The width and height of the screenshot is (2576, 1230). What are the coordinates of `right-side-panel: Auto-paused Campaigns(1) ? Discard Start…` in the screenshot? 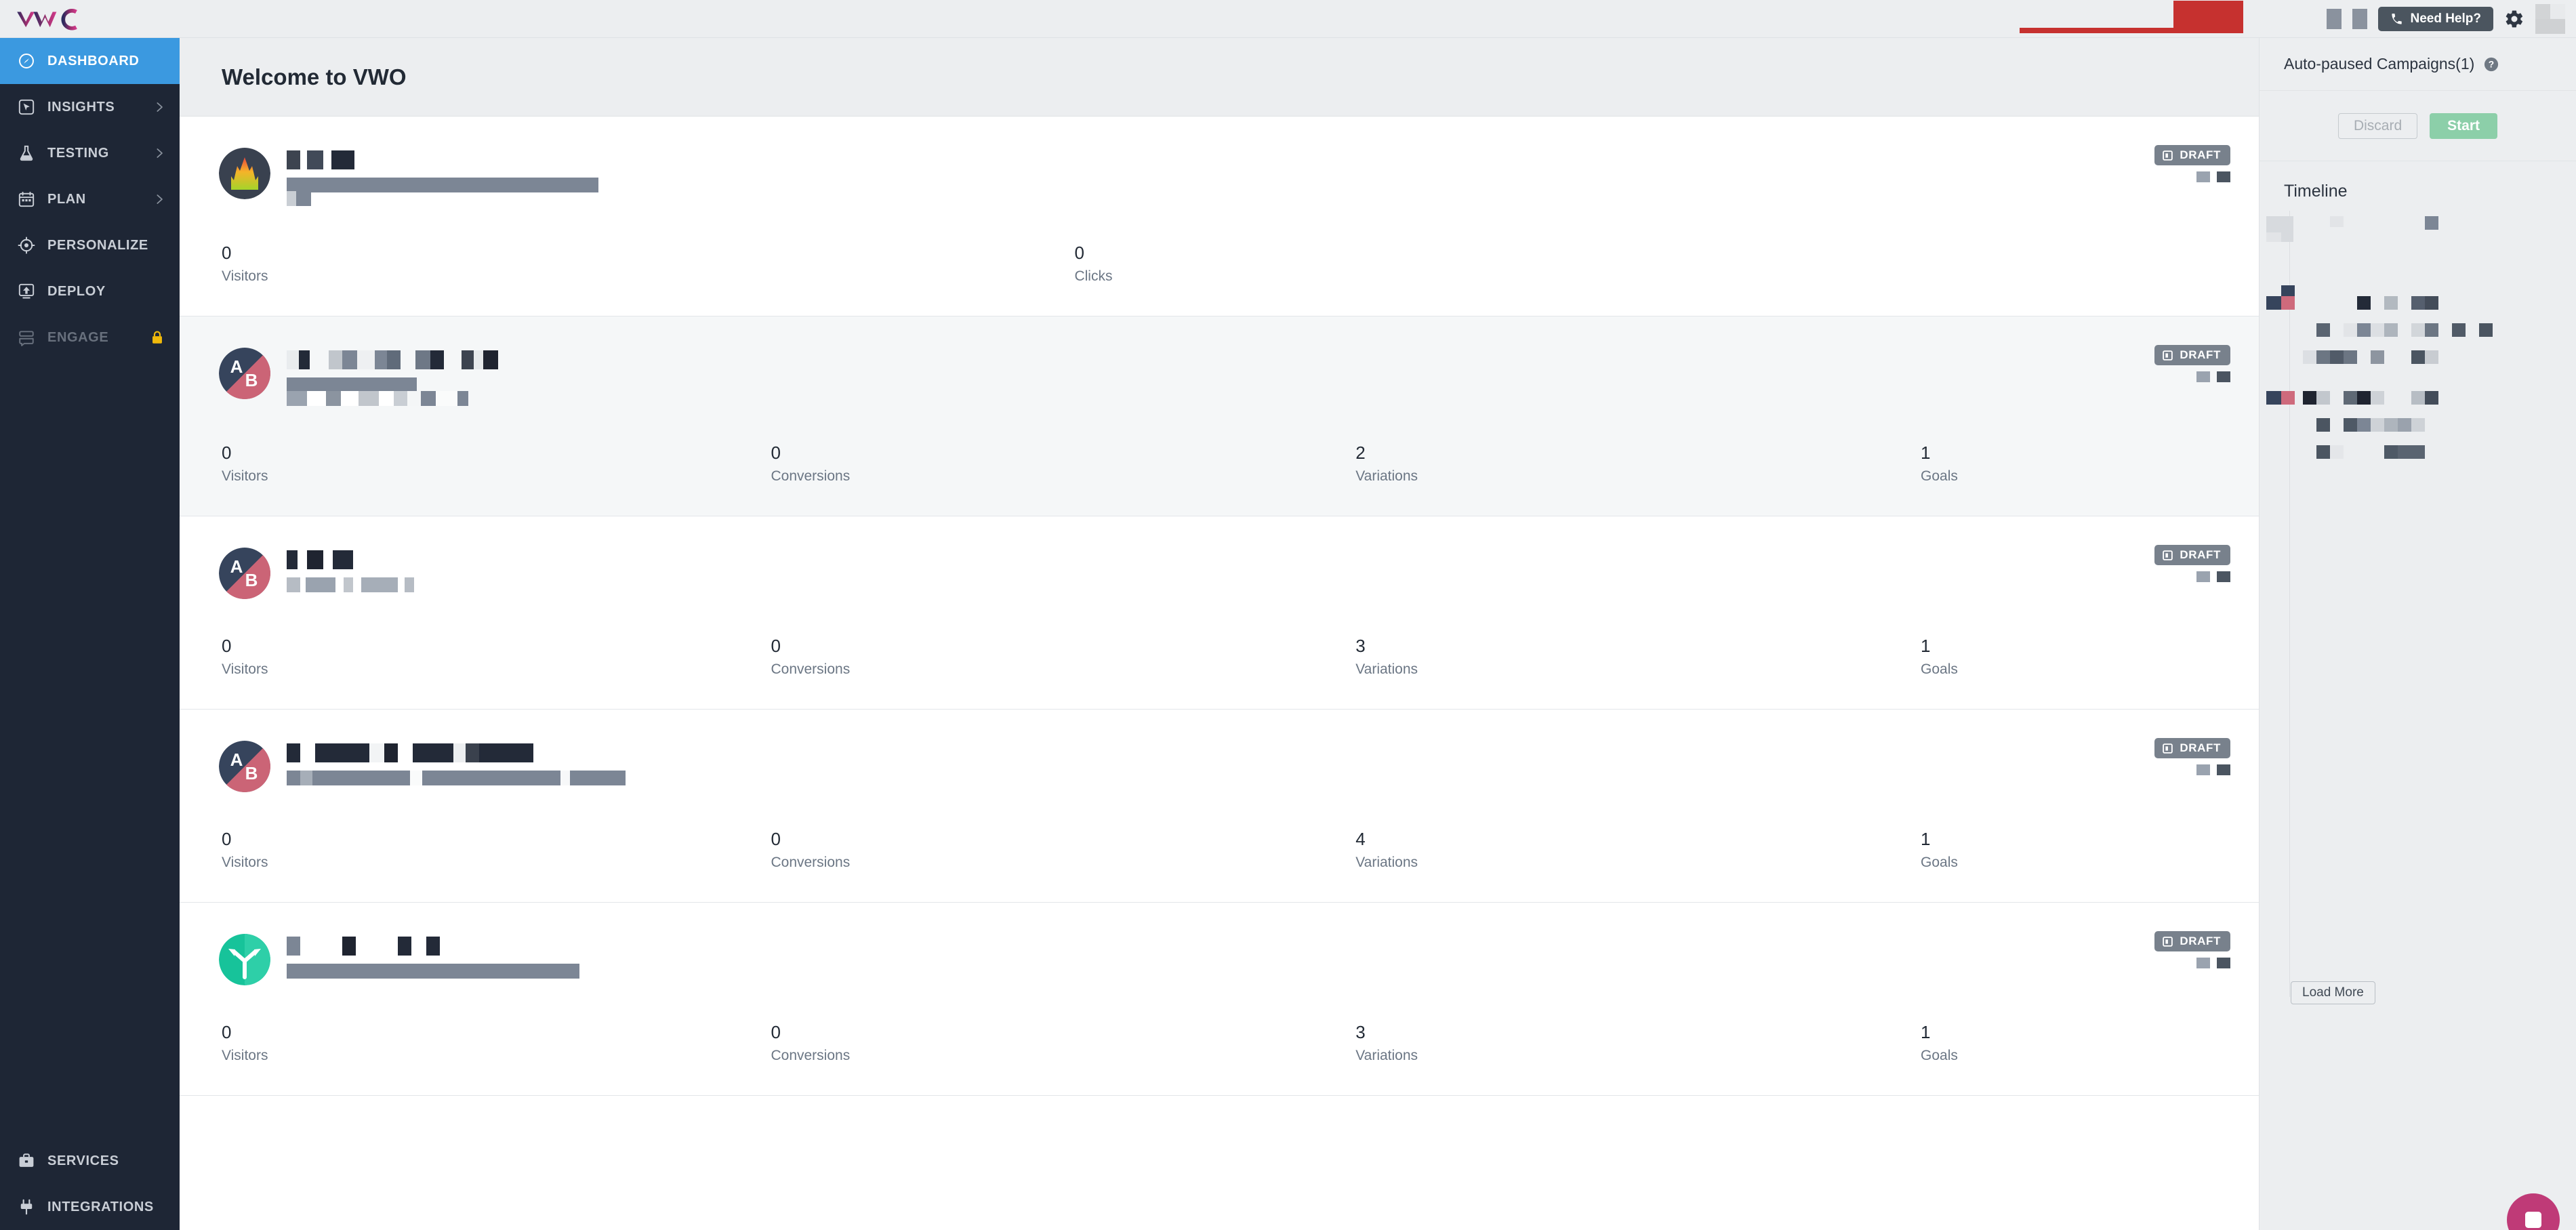 It's located at (2418, 634).